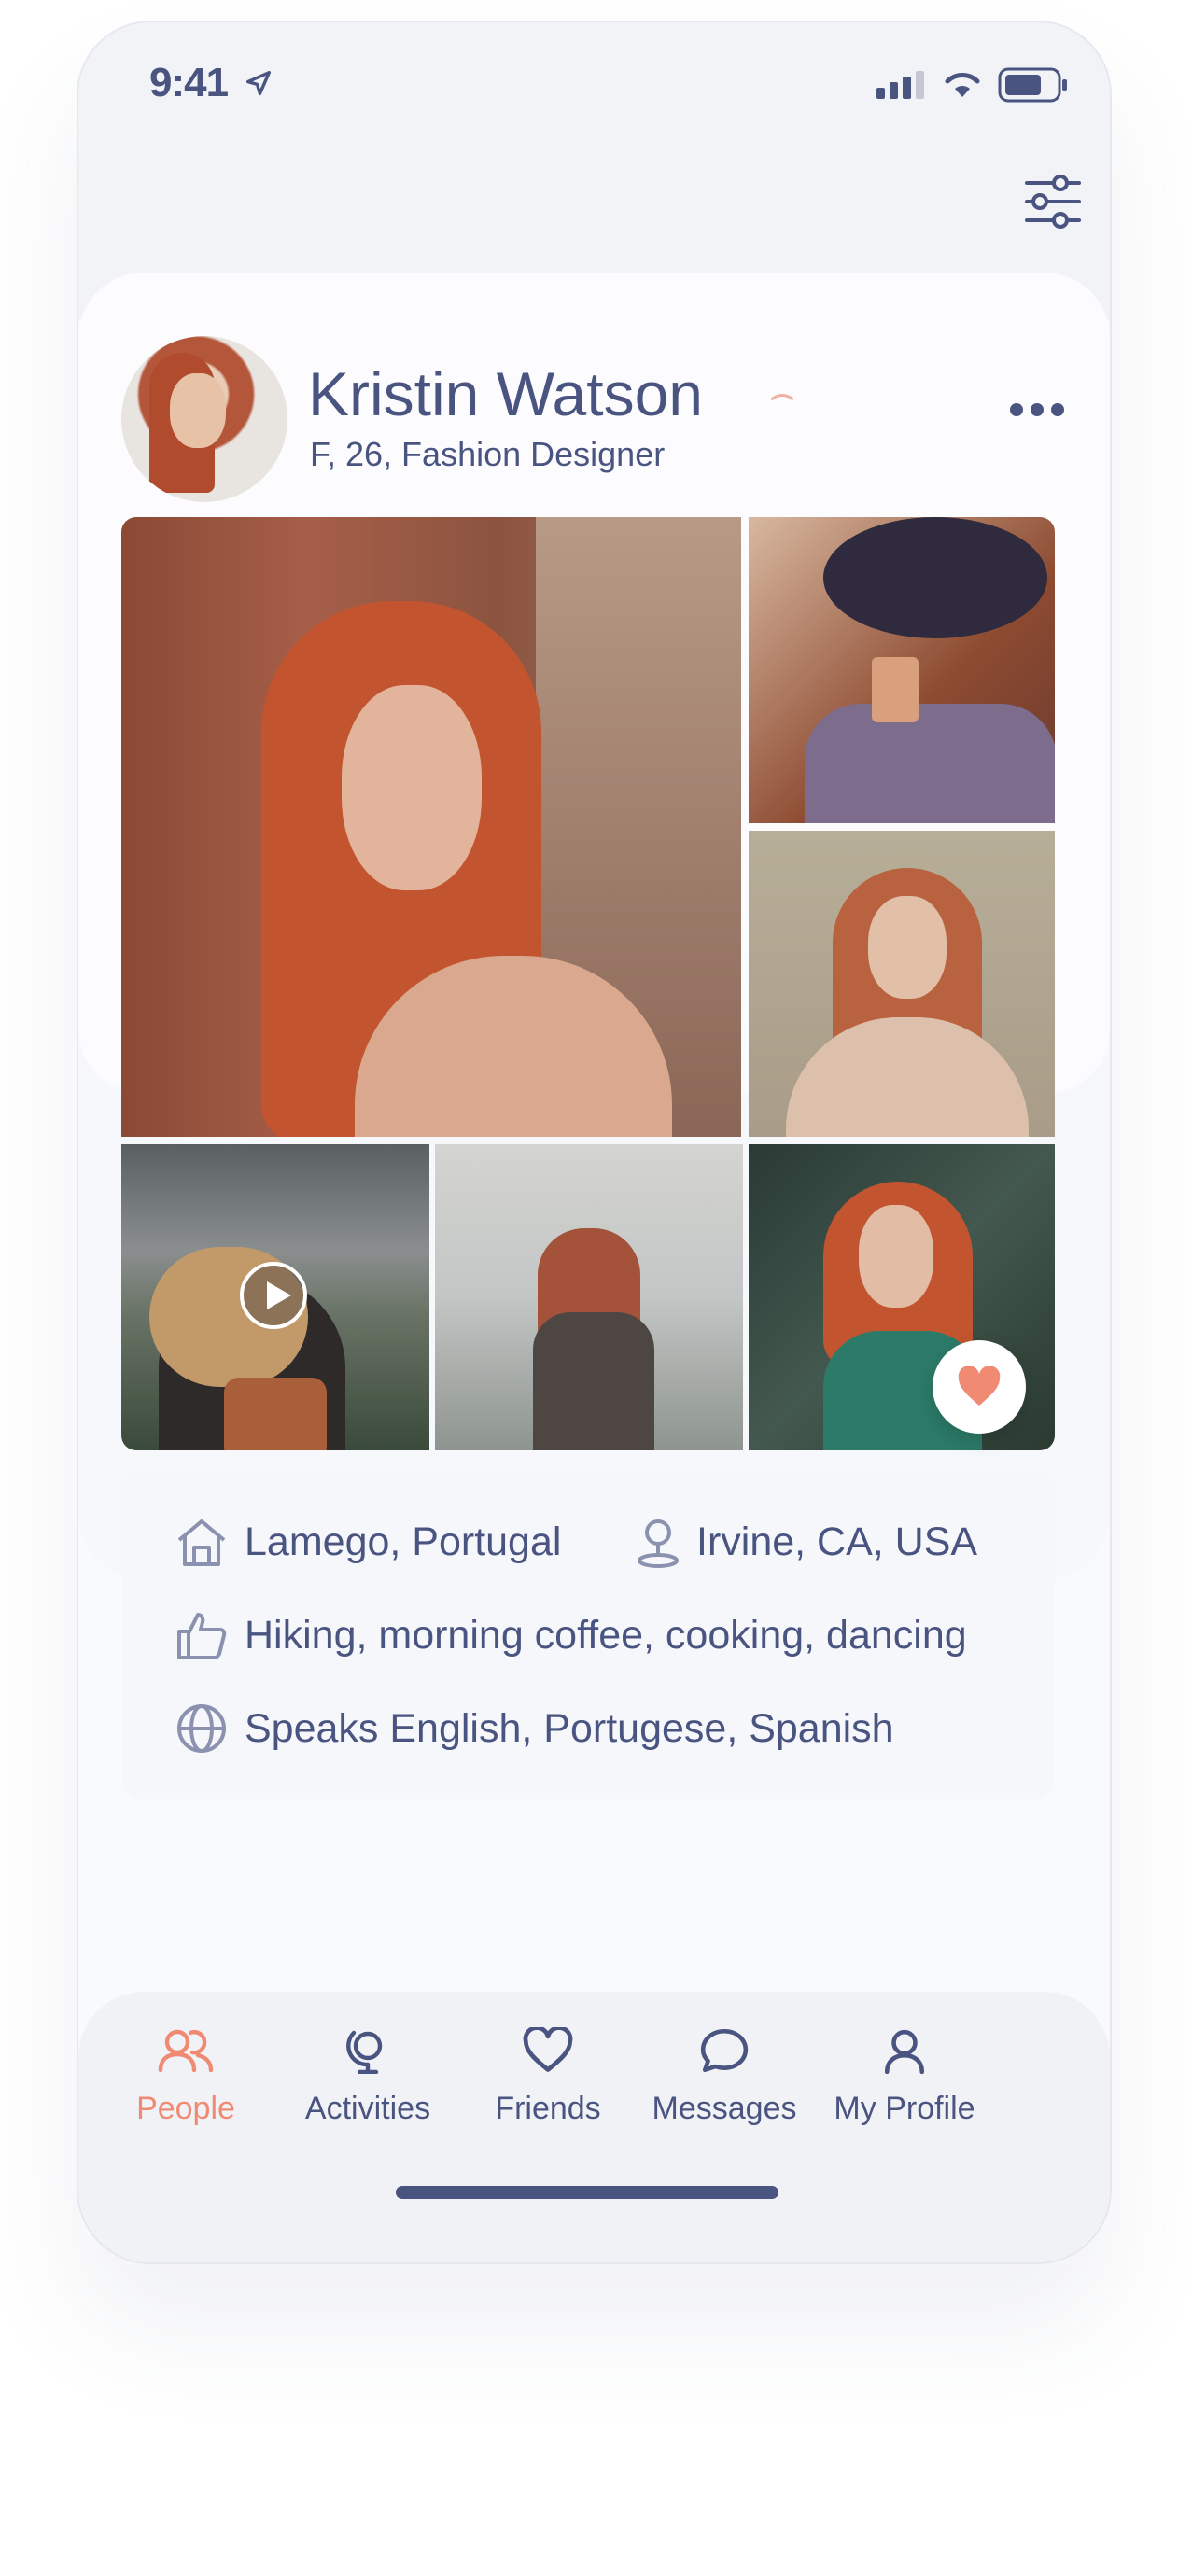 This screenshot has height=2576, width=1192. I want to click on interests-text: Hiking, morning coffee, cooking, dancing, so click(606, 1635).